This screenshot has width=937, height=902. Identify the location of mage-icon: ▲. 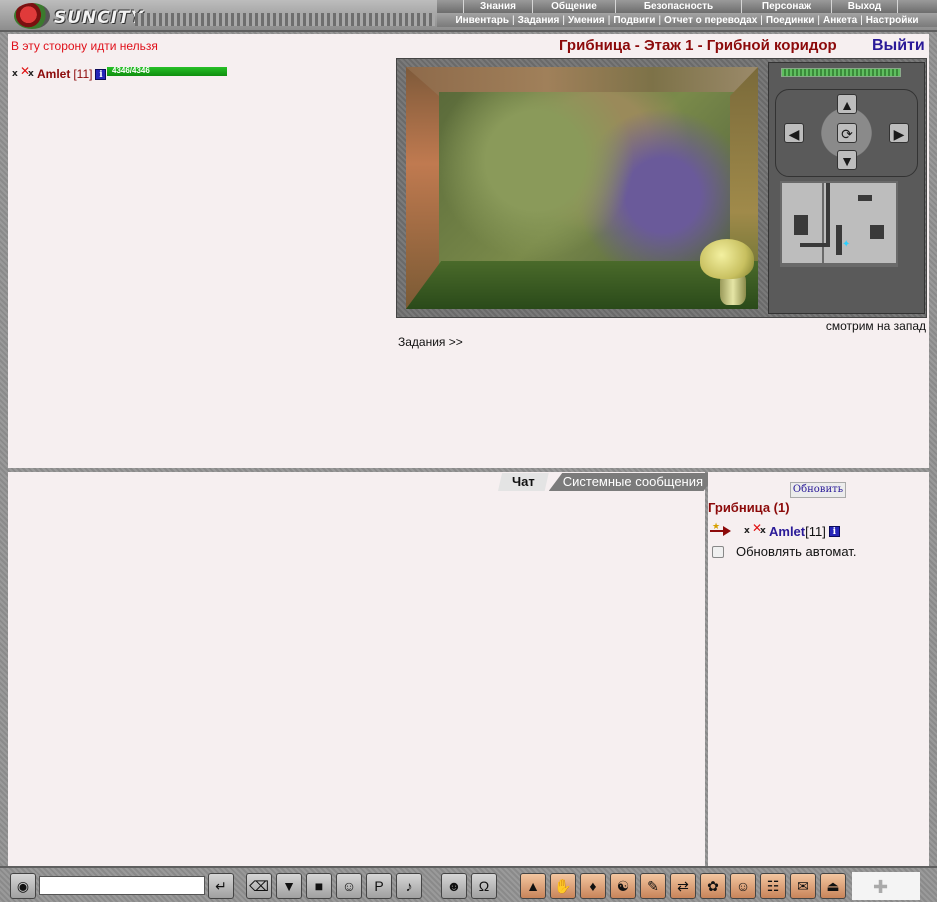
(533, 886).